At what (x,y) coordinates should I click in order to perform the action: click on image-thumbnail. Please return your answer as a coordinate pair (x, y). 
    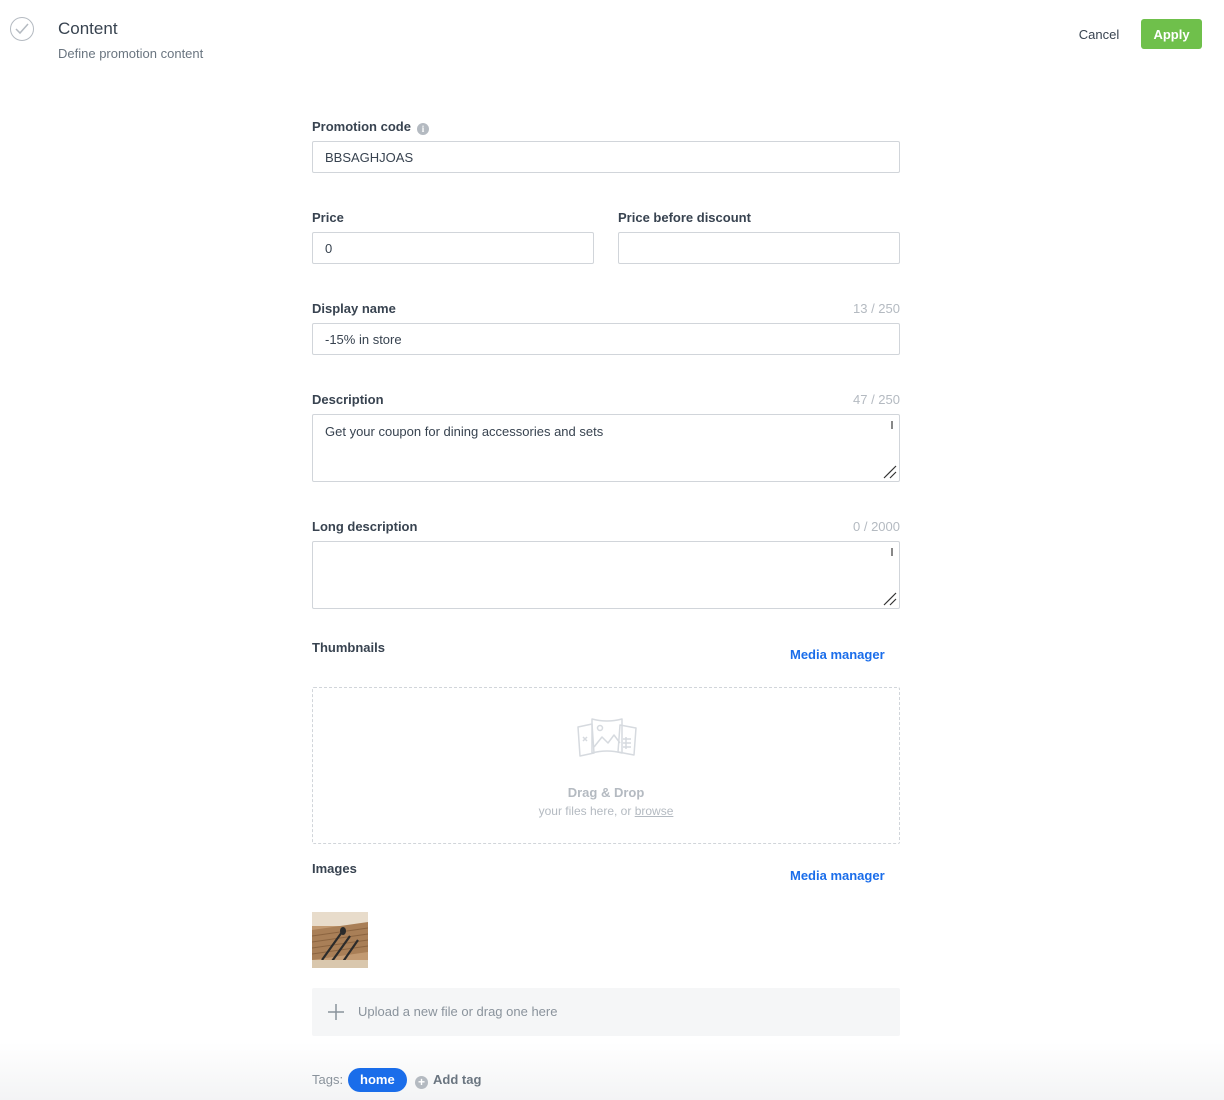
    Looking at the image, I should click on (340, 940).